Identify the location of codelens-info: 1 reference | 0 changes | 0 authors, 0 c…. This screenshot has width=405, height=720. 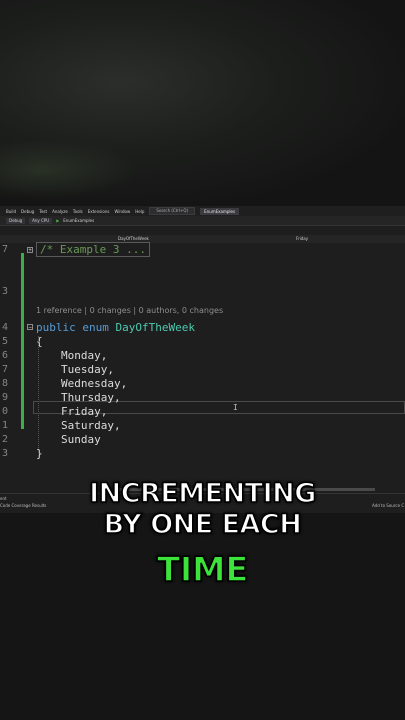
(129, 310).